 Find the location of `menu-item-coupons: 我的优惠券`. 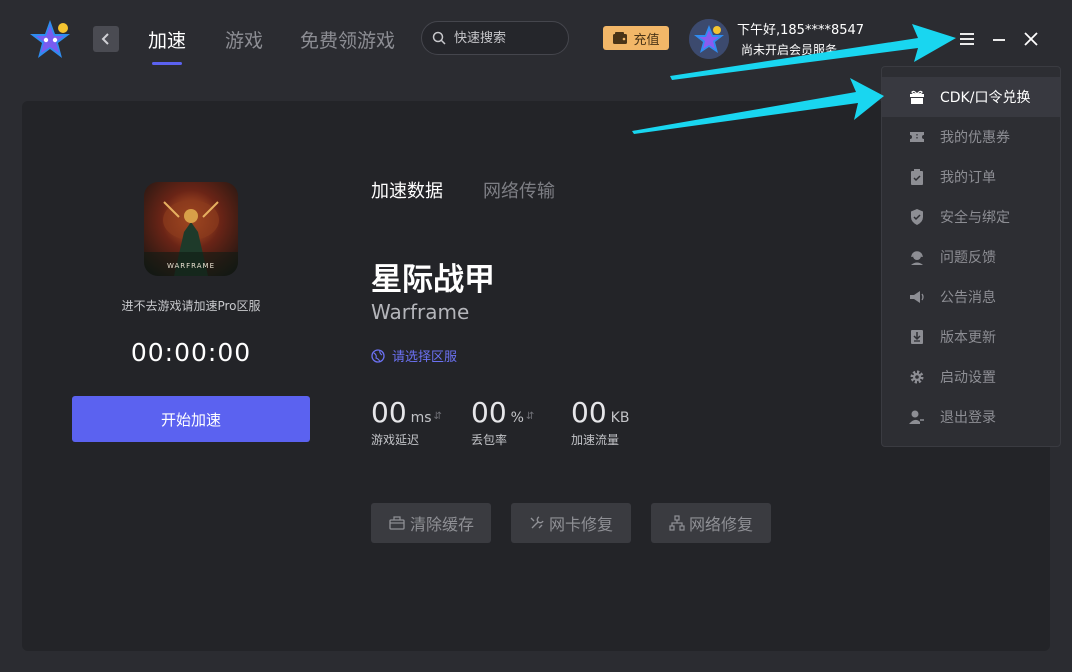

menu-item-coupons: 我的优惠券 is located at coordinates (971, 137).